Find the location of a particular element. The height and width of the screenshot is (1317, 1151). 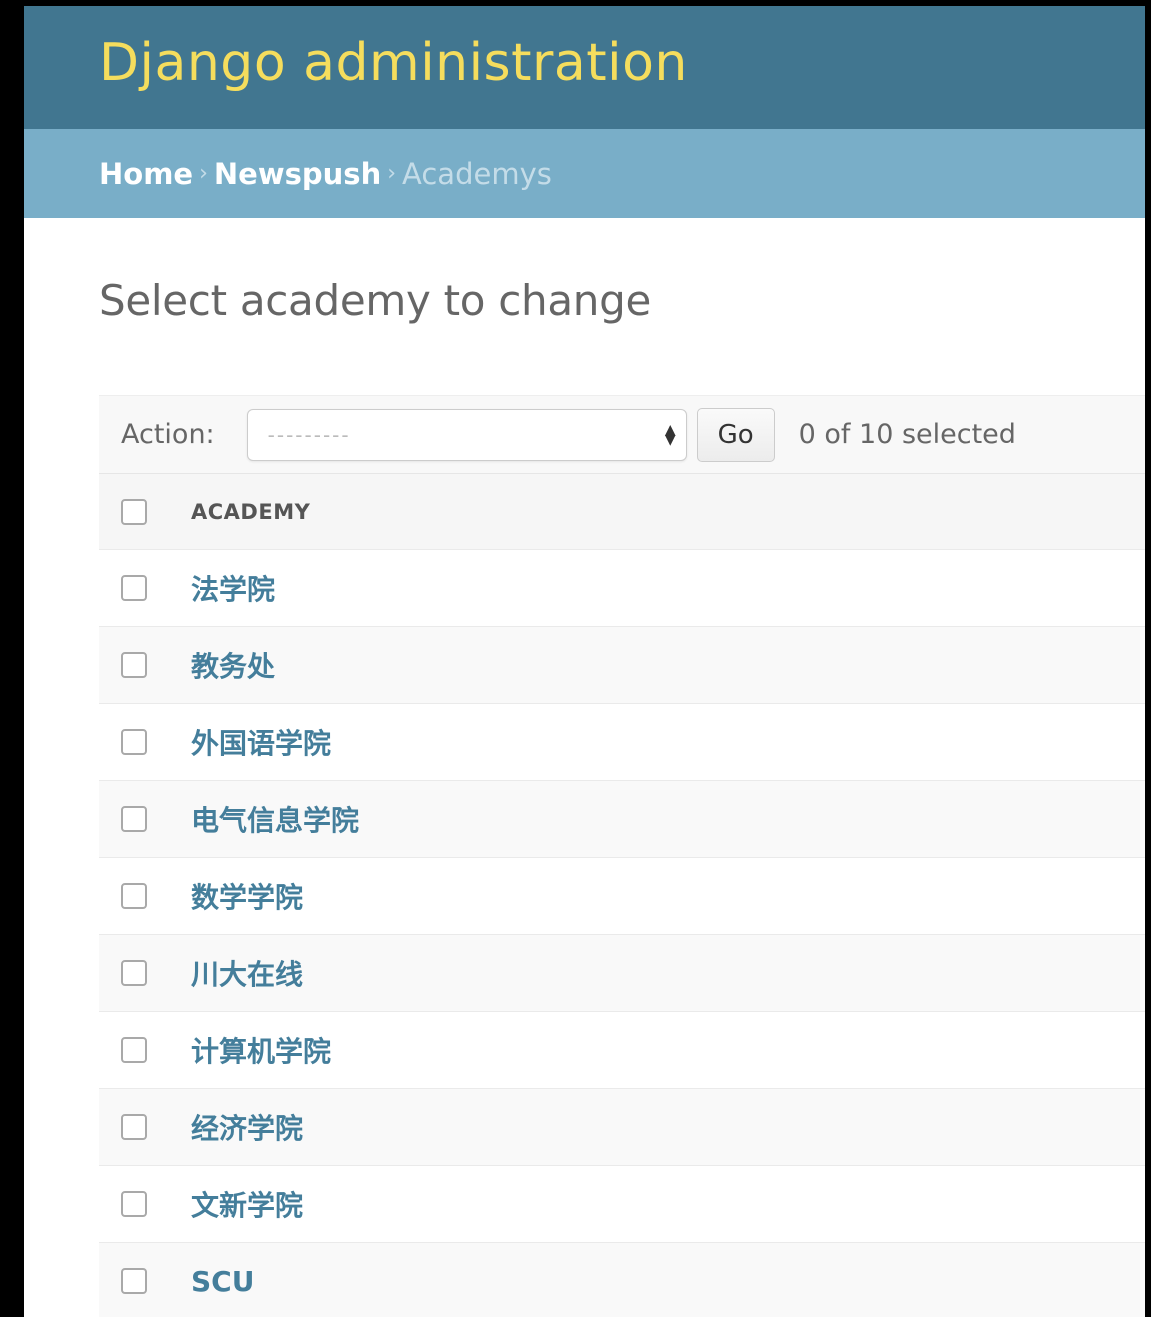

site-header: Django administration is located at coordinates (584, 67).